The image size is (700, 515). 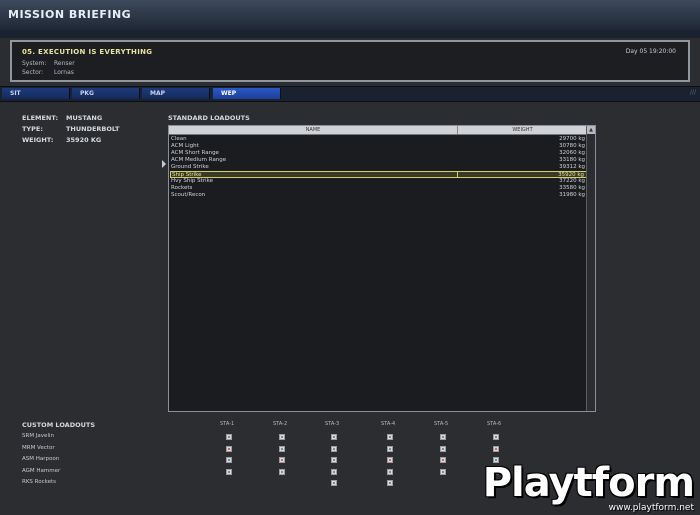 What do you see at coordinates (588, 483) in the screenshot?
I see `watermark-logo: Playtform` at bounding box center [588, 483].